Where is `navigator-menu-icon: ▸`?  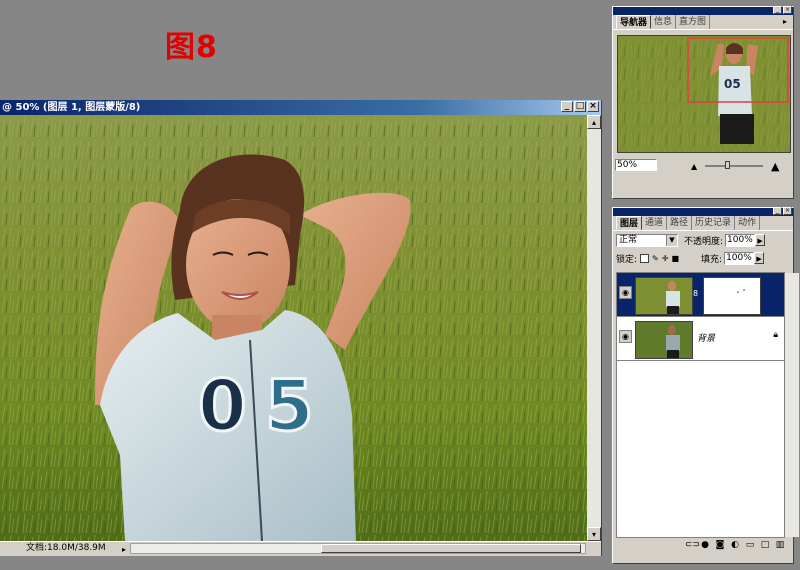
navigator-menu-icon: ▸ is located at coordinates (788, 22).